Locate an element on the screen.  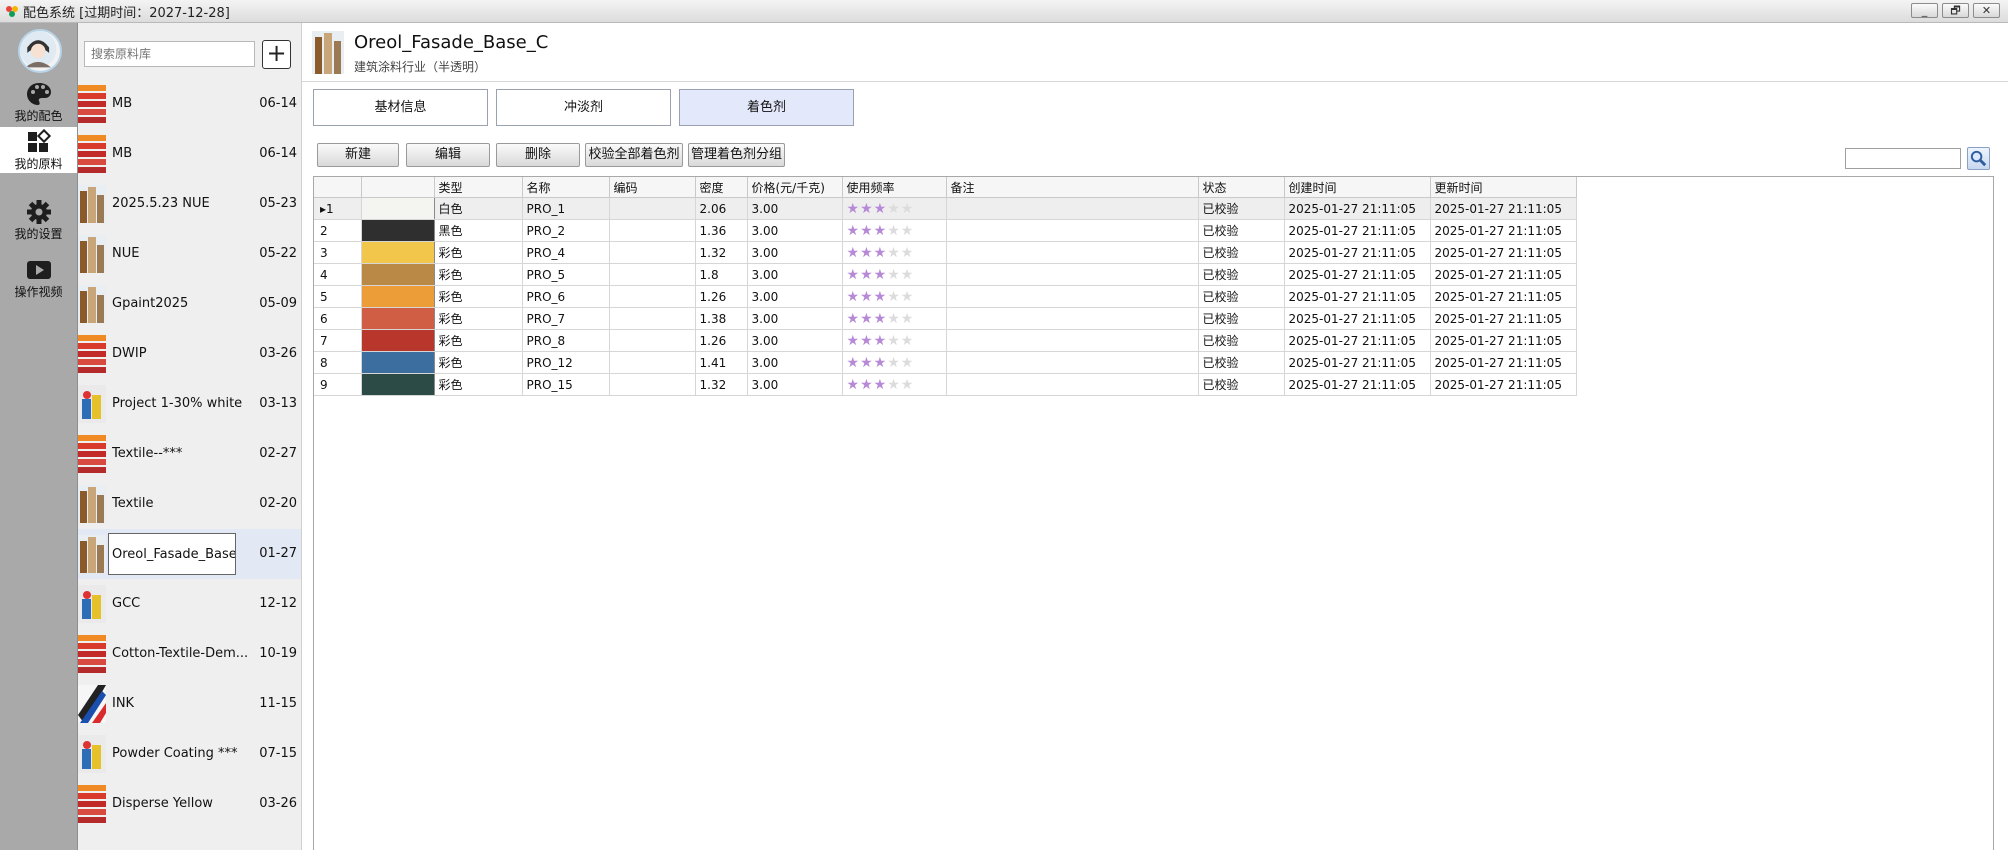
tab-diluent: 冲淡剂 is located at coordinates (583, 107).